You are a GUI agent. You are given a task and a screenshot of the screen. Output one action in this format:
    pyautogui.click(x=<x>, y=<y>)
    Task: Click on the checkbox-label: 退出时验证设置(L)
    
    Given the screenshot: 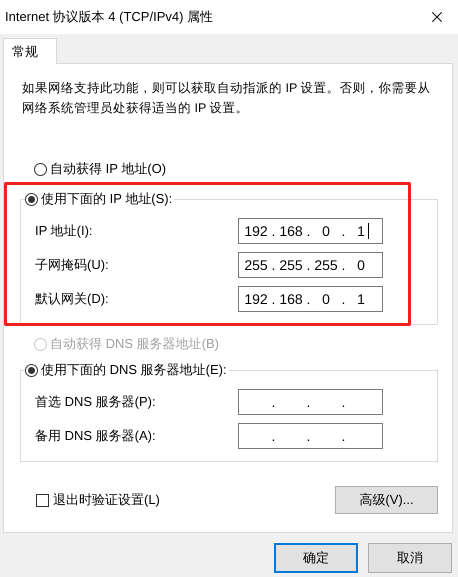 What is the action you would take?
    pyautogui.click(x=106, y=500)
    